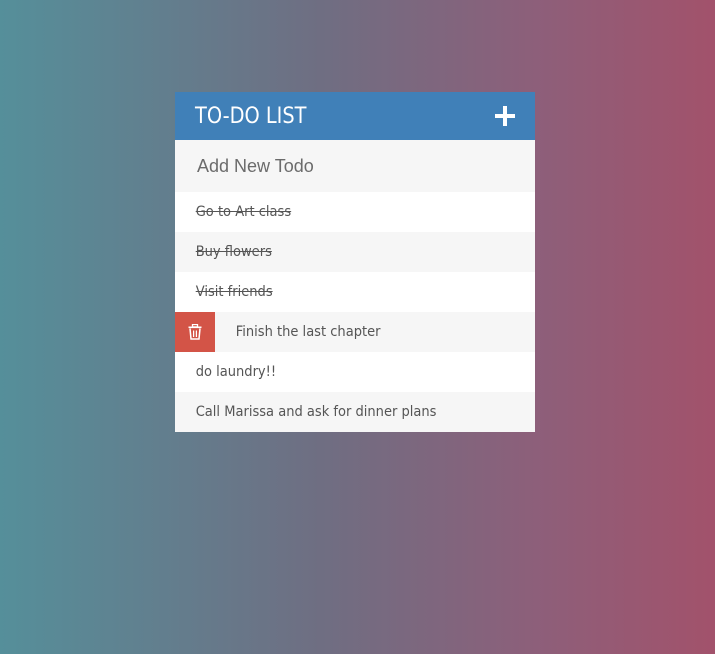 This screenshot has width=715, height=654. What do you see at coordinates (233, 252) in the screenshot?
I see `todo-item-label: Buy flowers` at bounding box center [233, 252].